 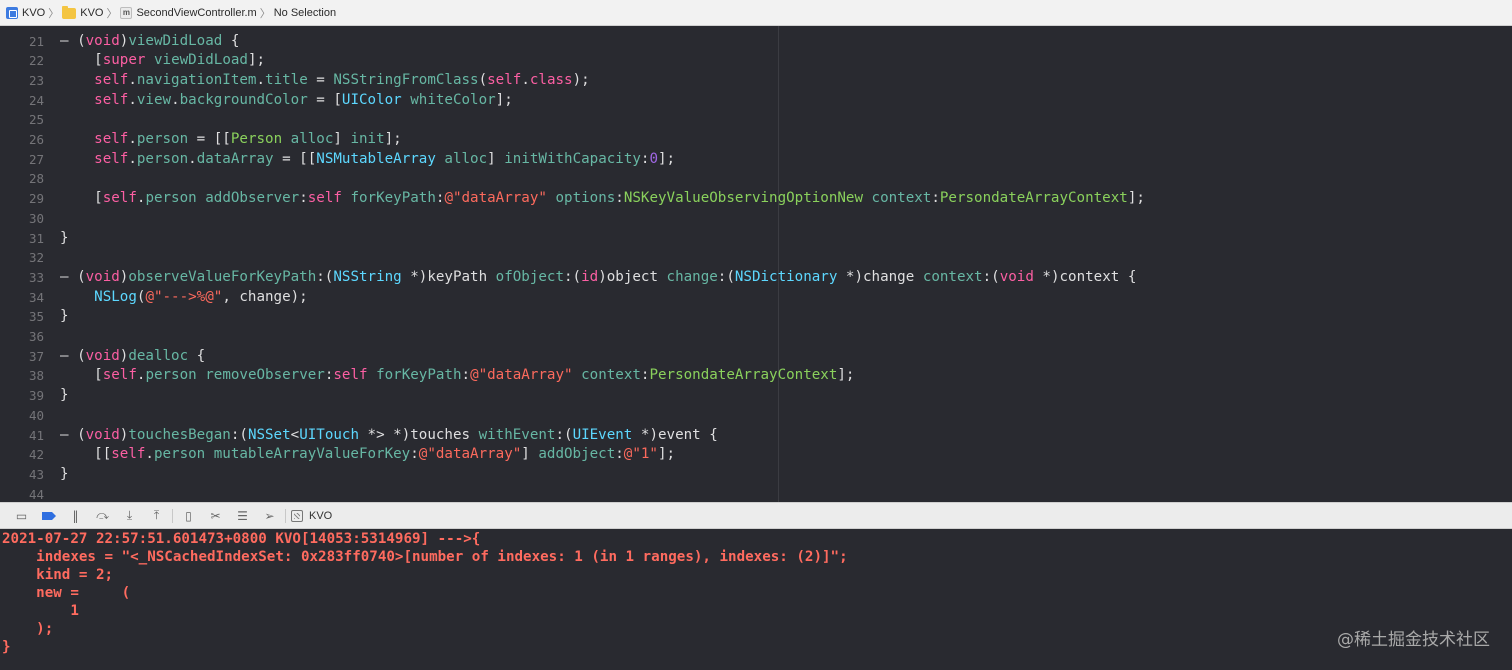 What do you see at coordinates (81, 375) in the screenshot?
I see `code-token: [` at bounding box center [81, 375].